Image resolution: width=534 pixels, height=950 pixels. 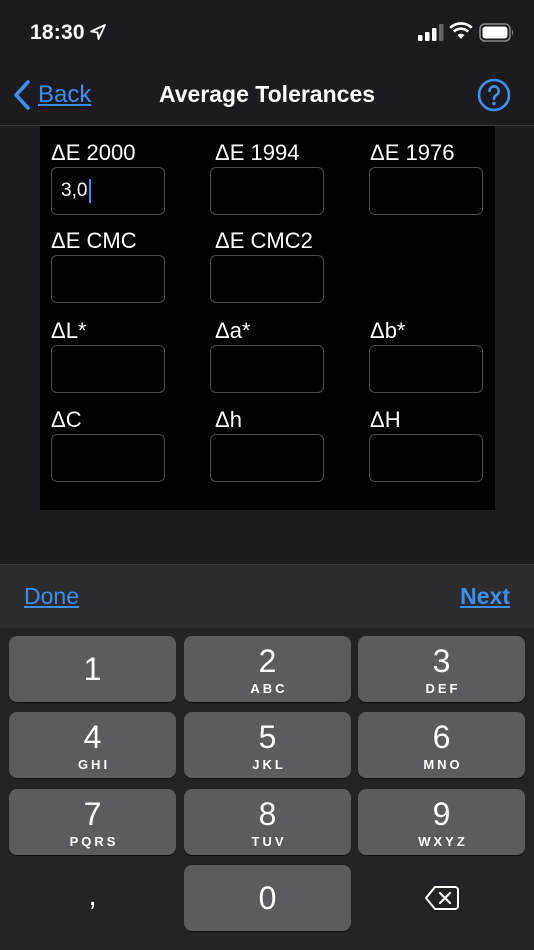 What do you see at coordinates (496, 32) in the screenshot?
I see `battery-icon` at bounding box center [496, 32].